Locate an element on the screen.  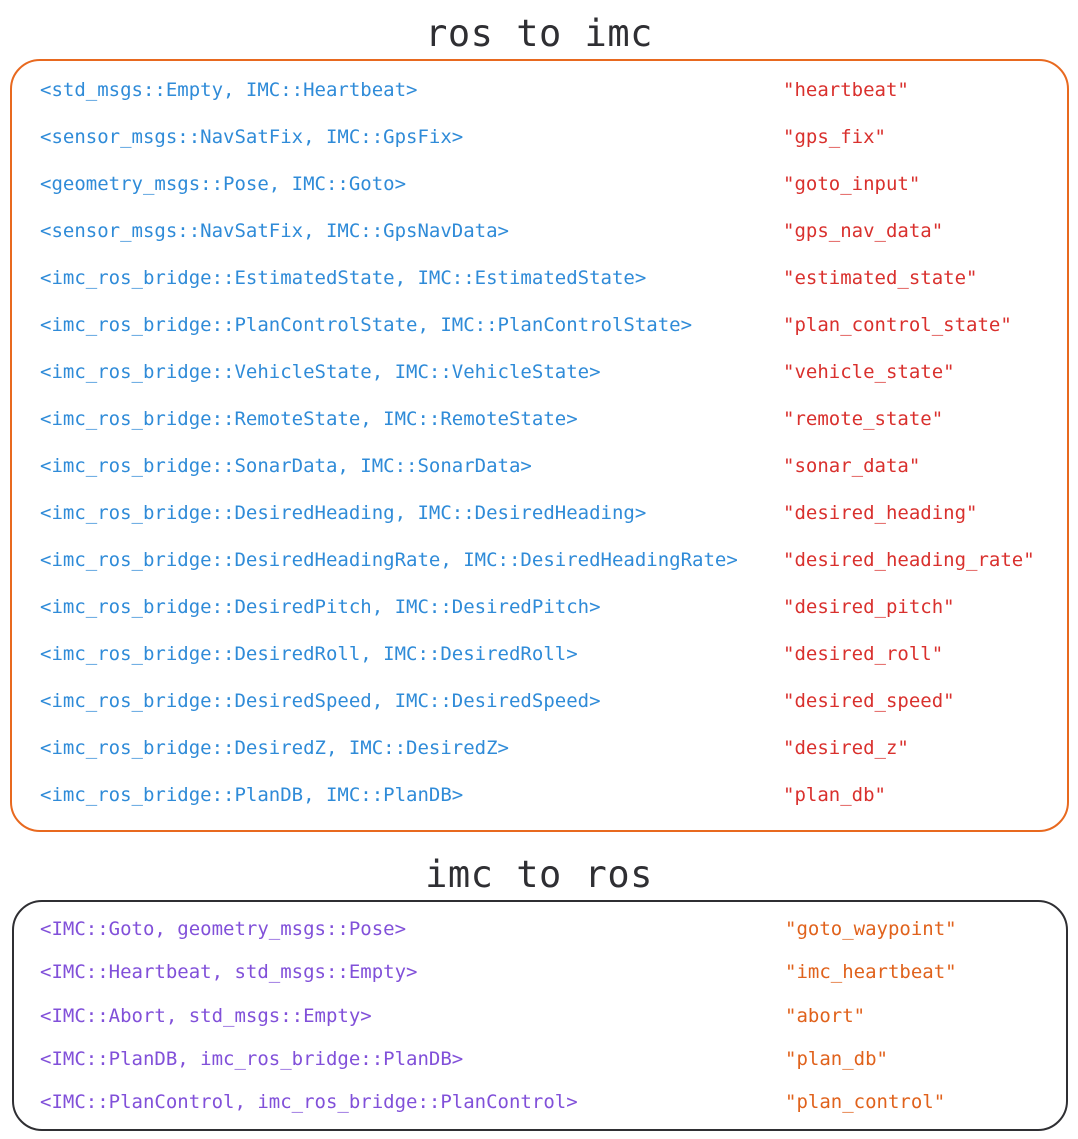
message-type-pair: <imc_ros_bridge::PlanDB, IMC::PlanDB> is located at coordinates (252, 795).